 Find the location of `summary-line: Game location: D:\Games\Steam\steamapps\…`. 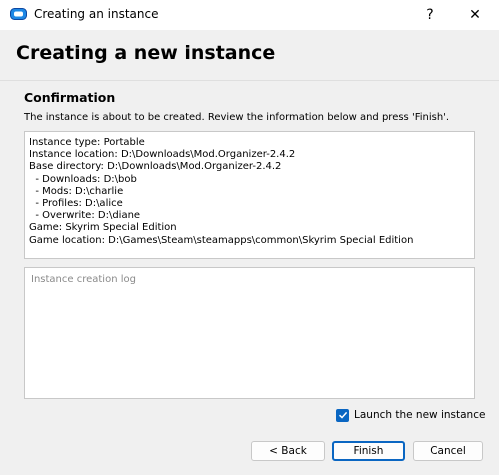

summary-line: Game location: D:\Games\Steam\steamapps\… is located at coordinates (221, 240).